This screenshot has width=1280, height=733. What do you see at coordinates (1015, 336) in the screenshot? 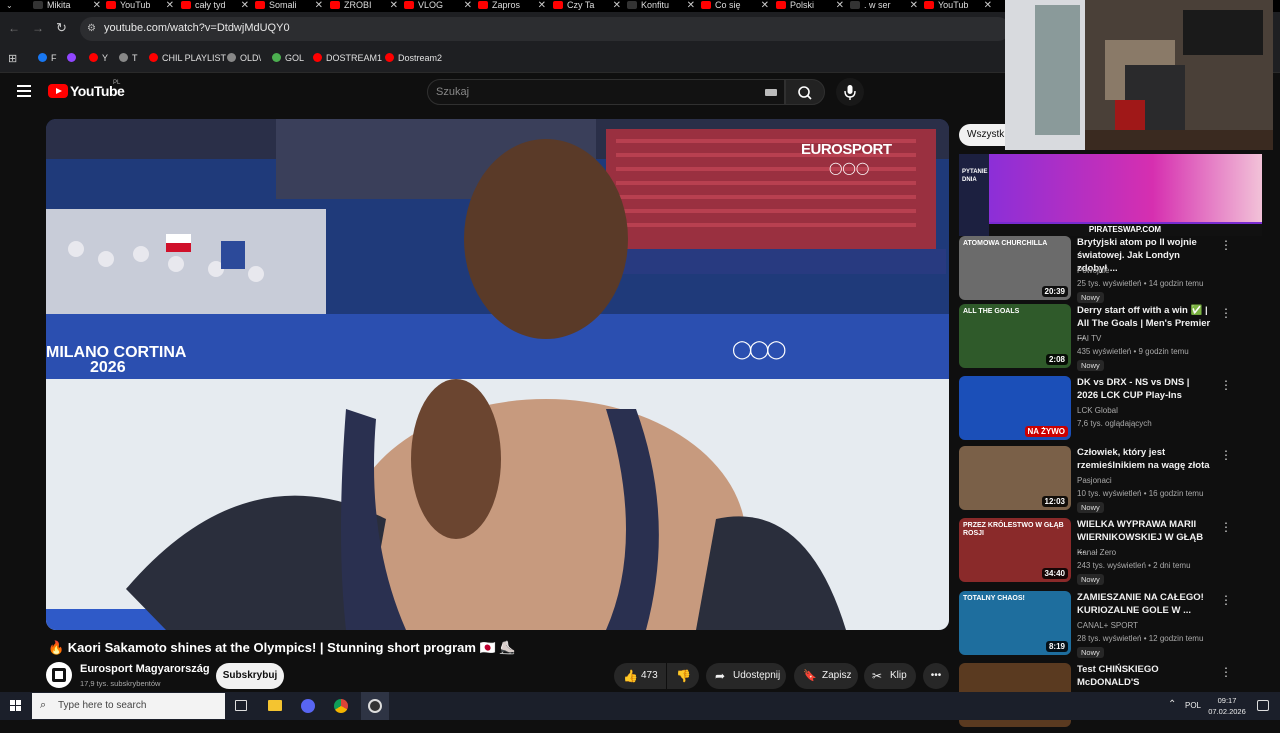
I see `video-thumbnail: ALL THE GOALS 2:08` at bounding box center [1015, 336].